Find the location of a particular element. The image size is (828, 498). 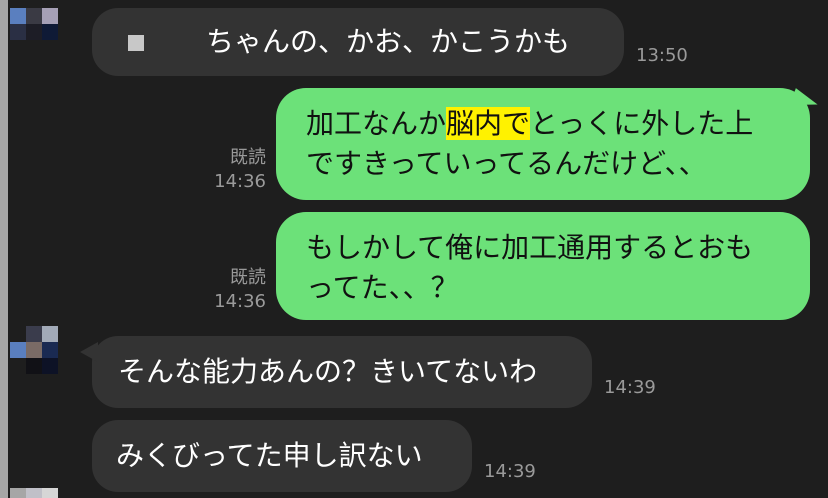

outgoing-message-bubble: もしかして俺に加工通用するとおもってた、、？ is located at coordinates (543, 266).